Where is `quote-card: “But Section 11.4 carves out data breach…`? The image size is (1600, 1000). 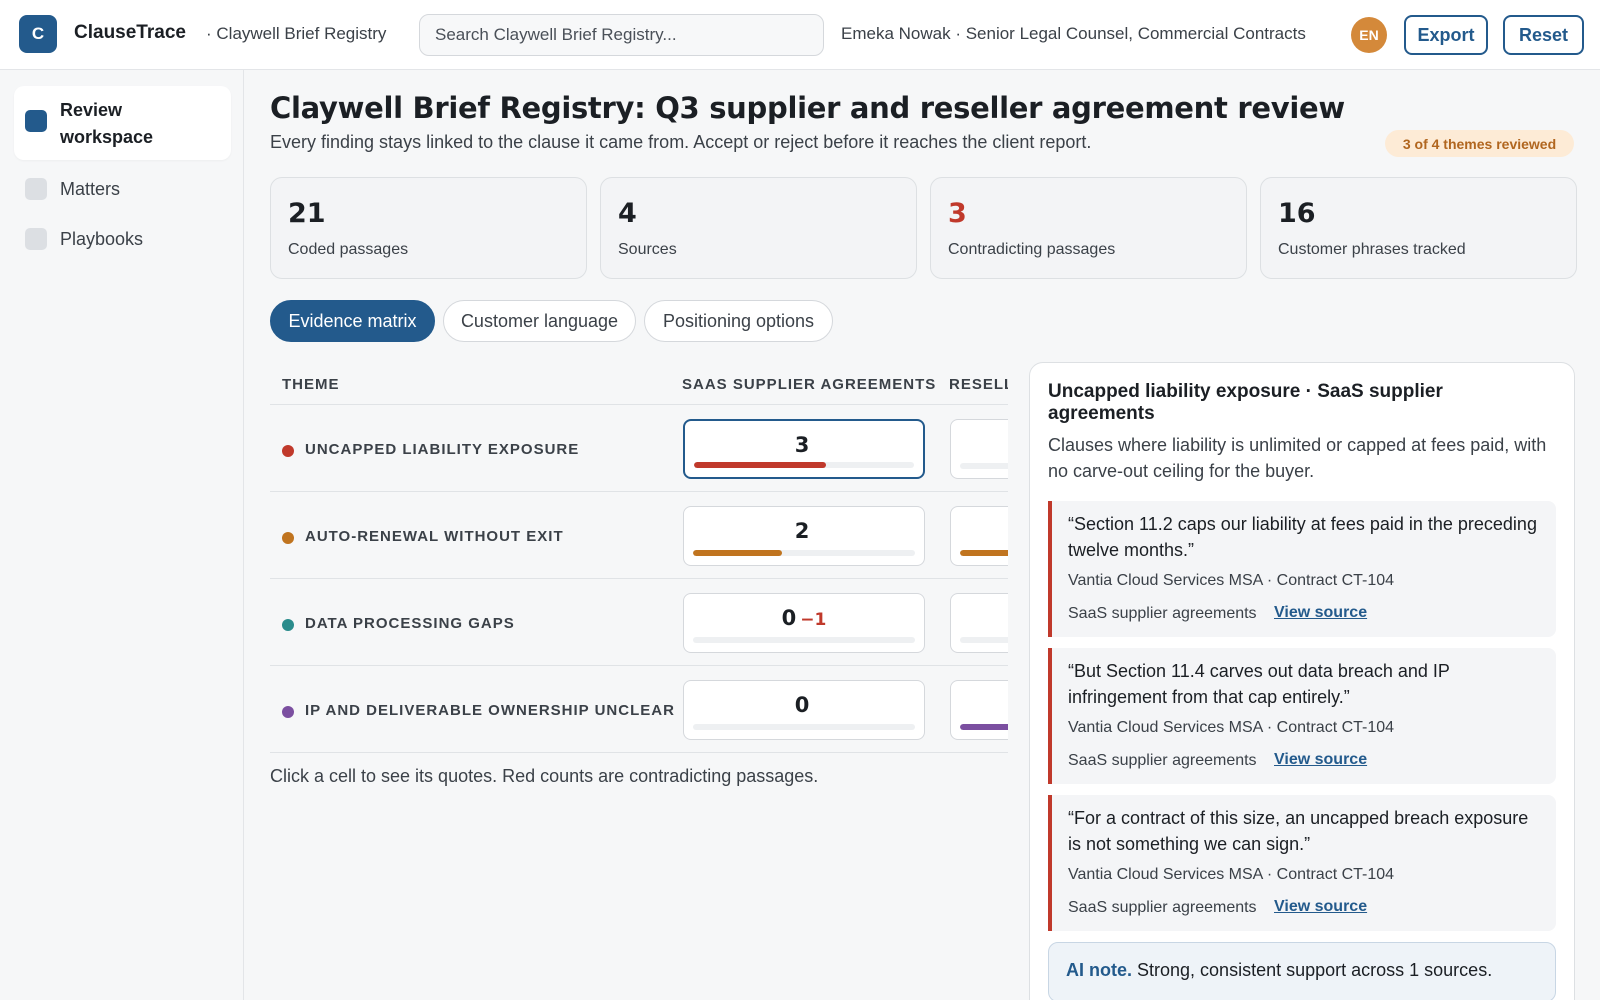
quote-card: “But Section 11.4 carves out data breach… is located at coordinates (1302, 716).